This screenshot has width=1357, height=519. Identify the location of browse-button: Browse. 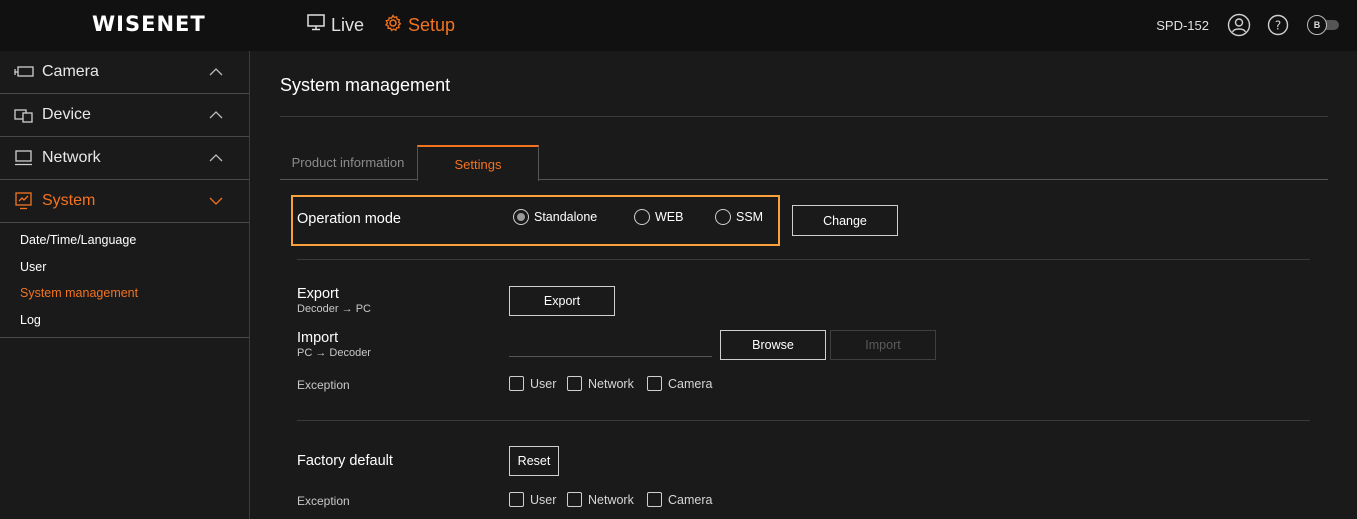
(773, 345).